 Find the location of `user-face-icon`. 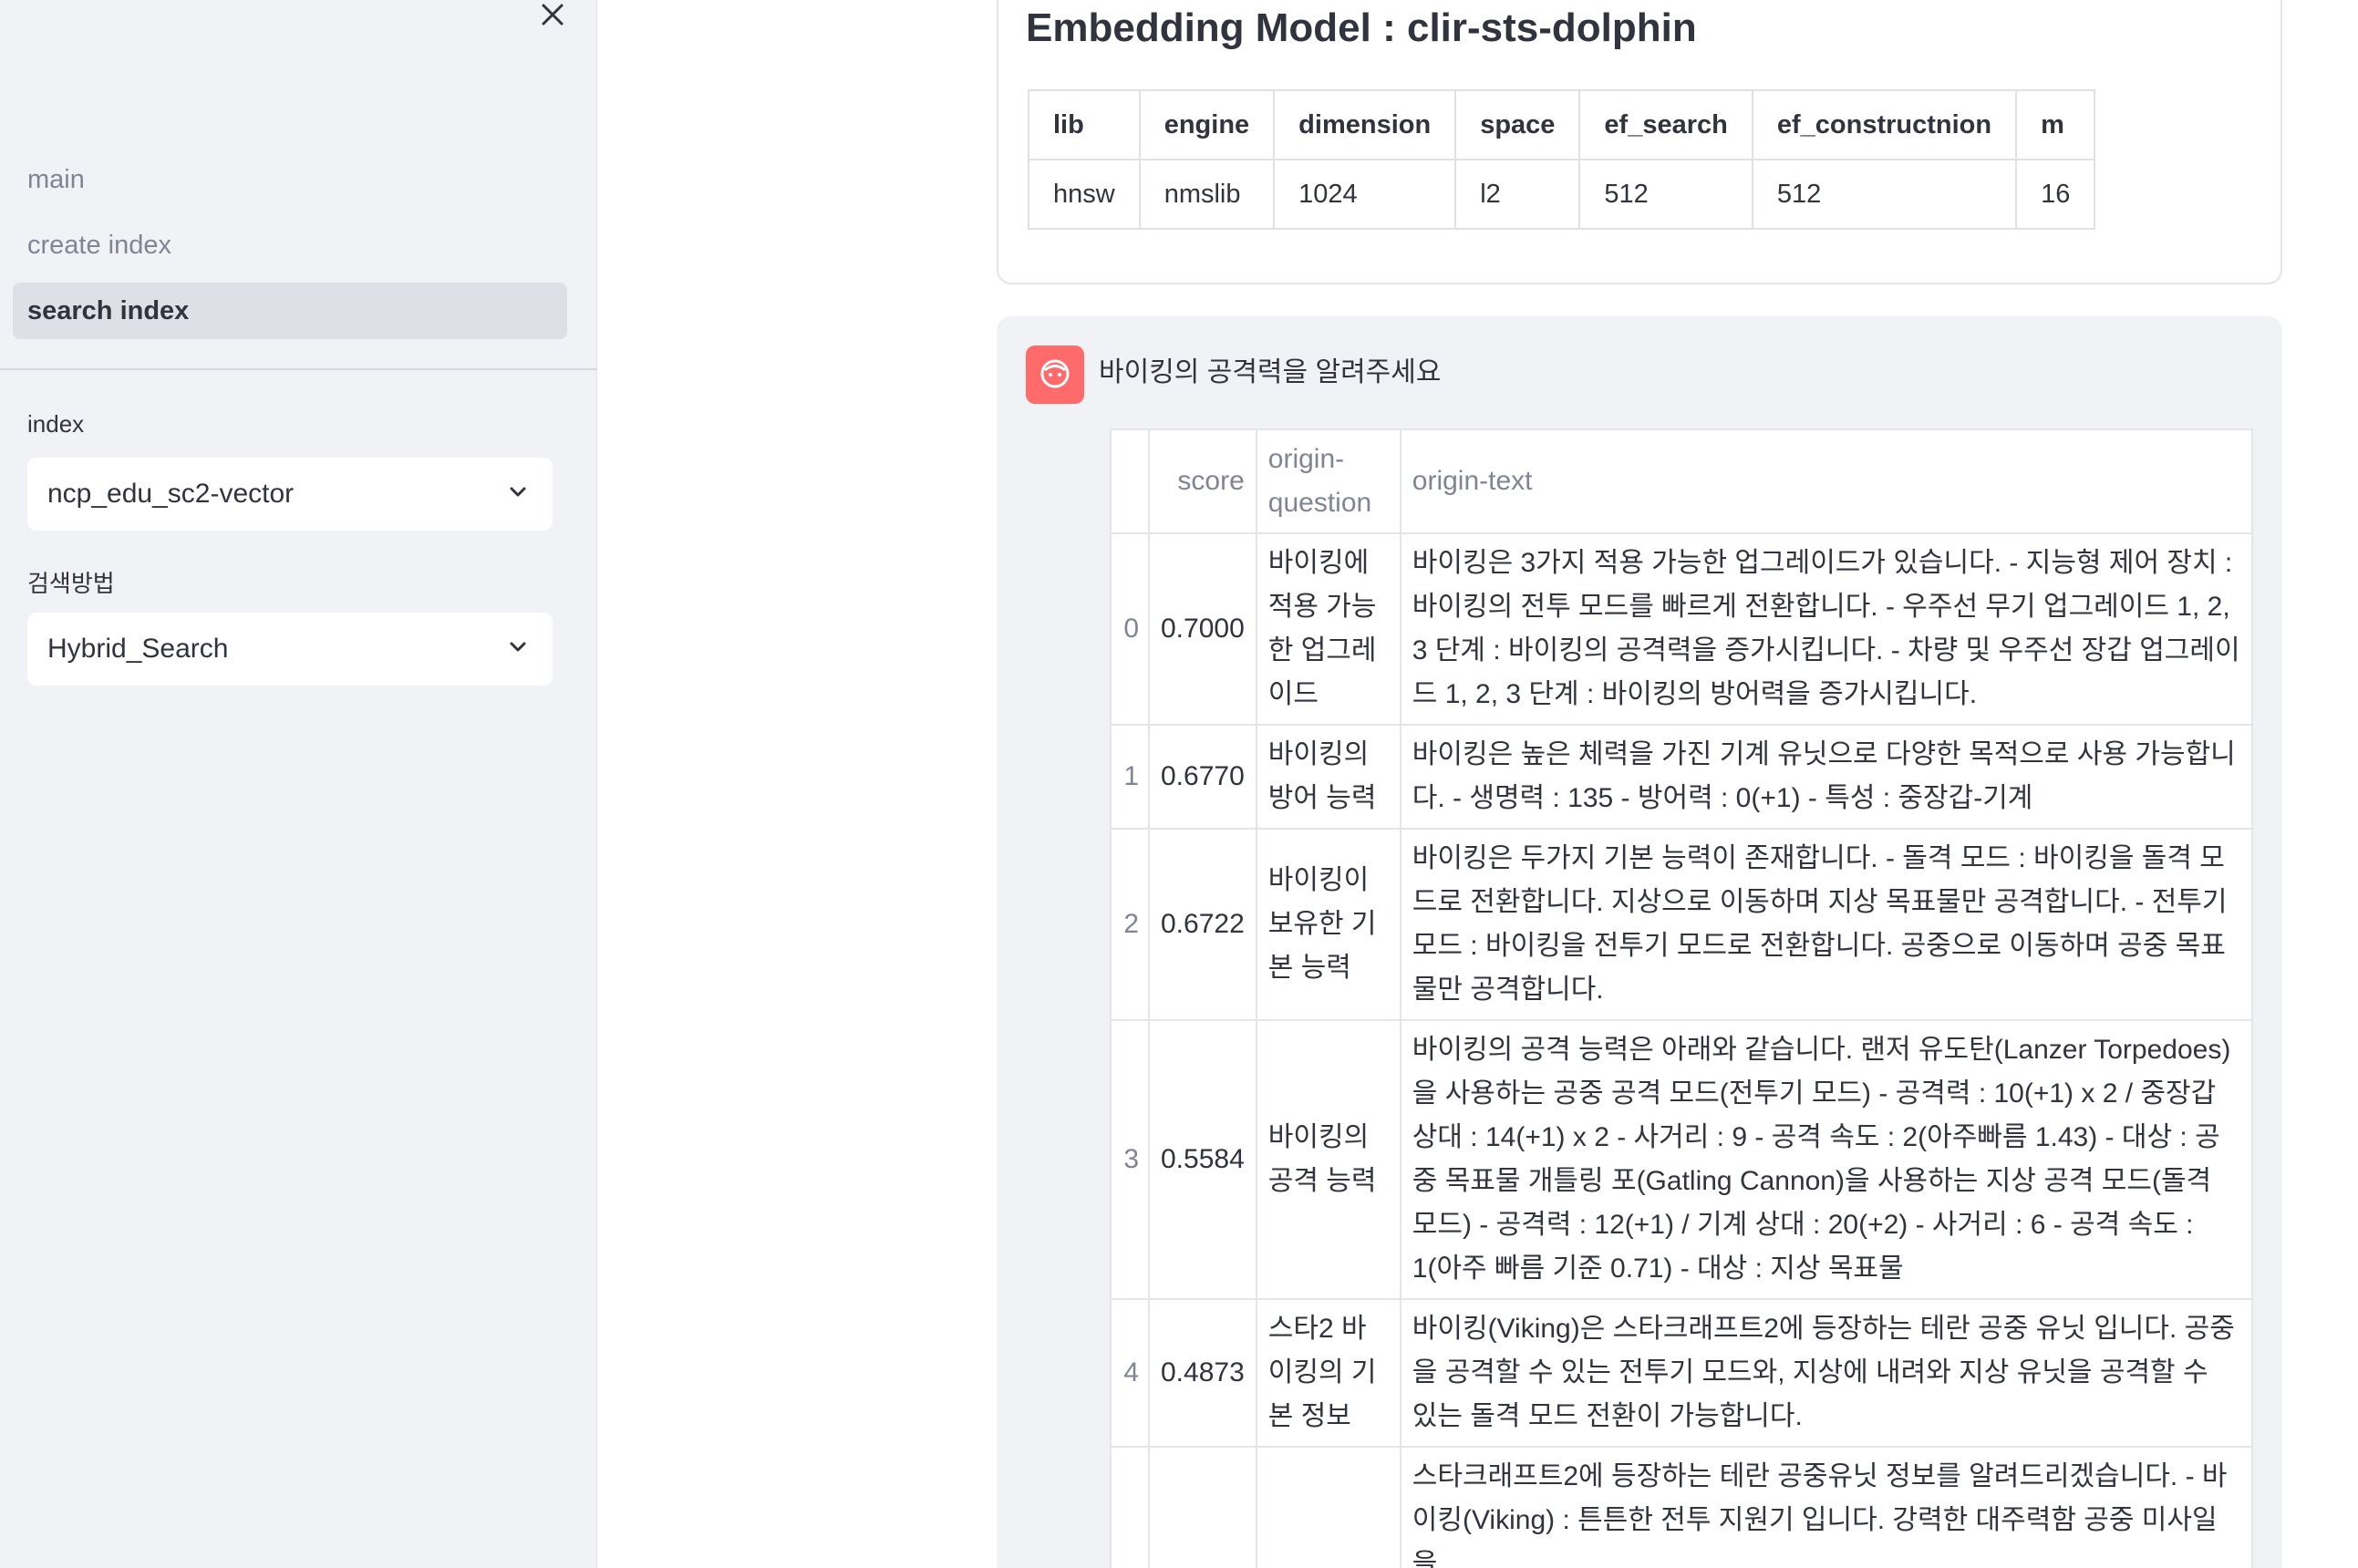

user-face-icon is located at coordinates (1055, 375).